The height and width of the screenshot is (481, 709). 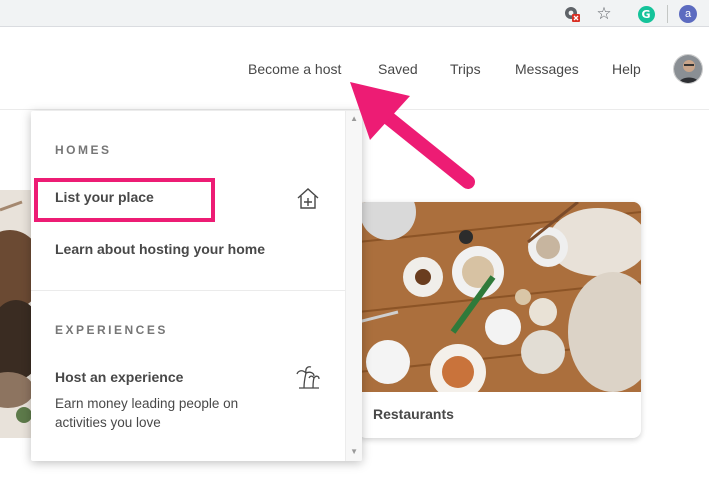 I want to click on learn-hosting-link: Learn about hosting your home, so click(x=160, y=249).